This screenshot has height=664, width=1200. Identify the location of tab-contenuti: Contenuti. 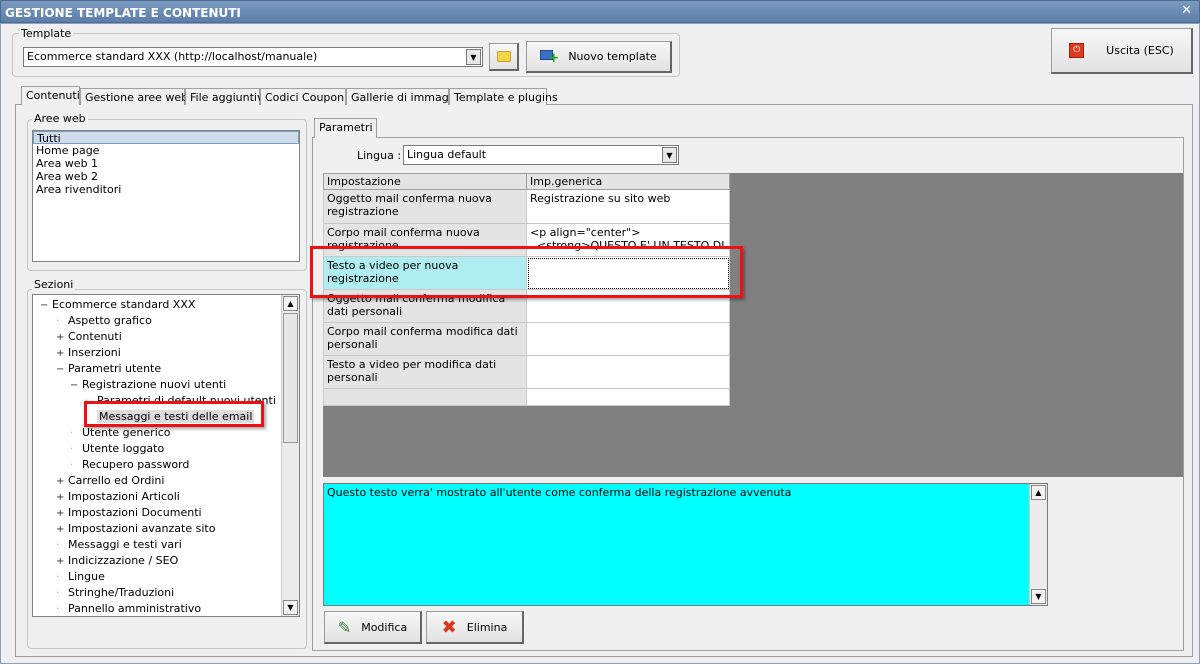
(50, 95).